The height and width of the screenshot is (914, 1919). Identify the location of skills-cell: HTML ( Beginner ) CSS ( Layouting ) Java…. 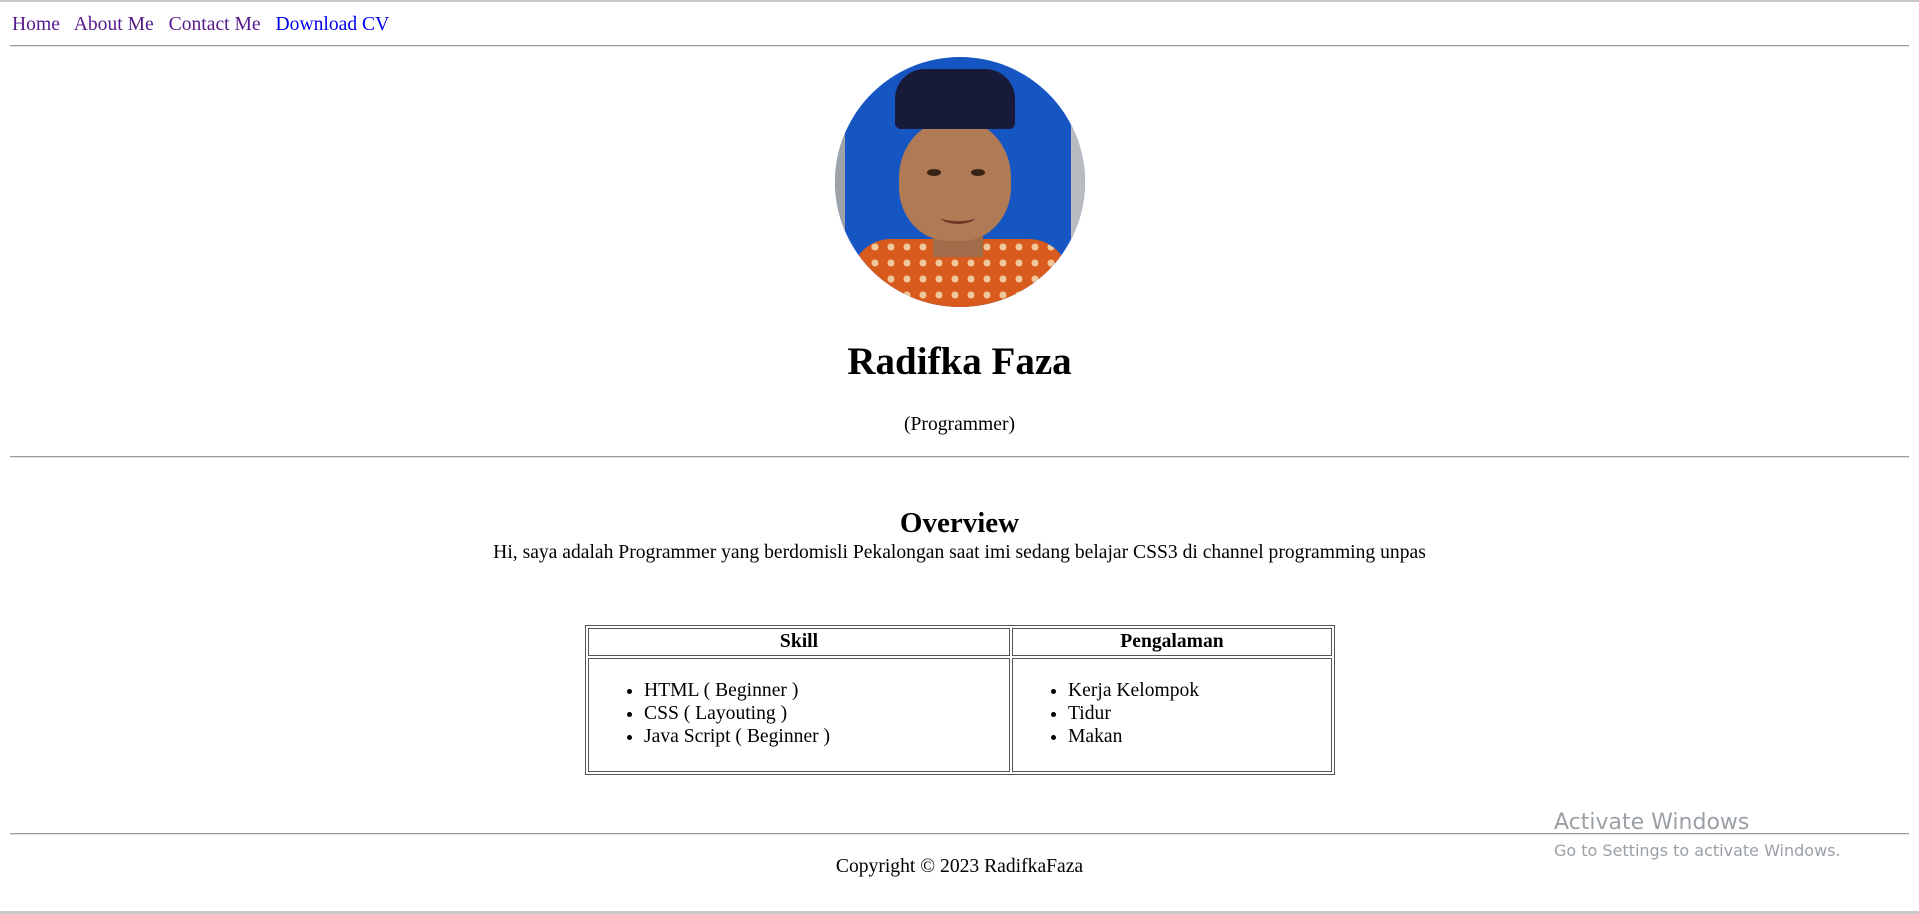
(799, 715).